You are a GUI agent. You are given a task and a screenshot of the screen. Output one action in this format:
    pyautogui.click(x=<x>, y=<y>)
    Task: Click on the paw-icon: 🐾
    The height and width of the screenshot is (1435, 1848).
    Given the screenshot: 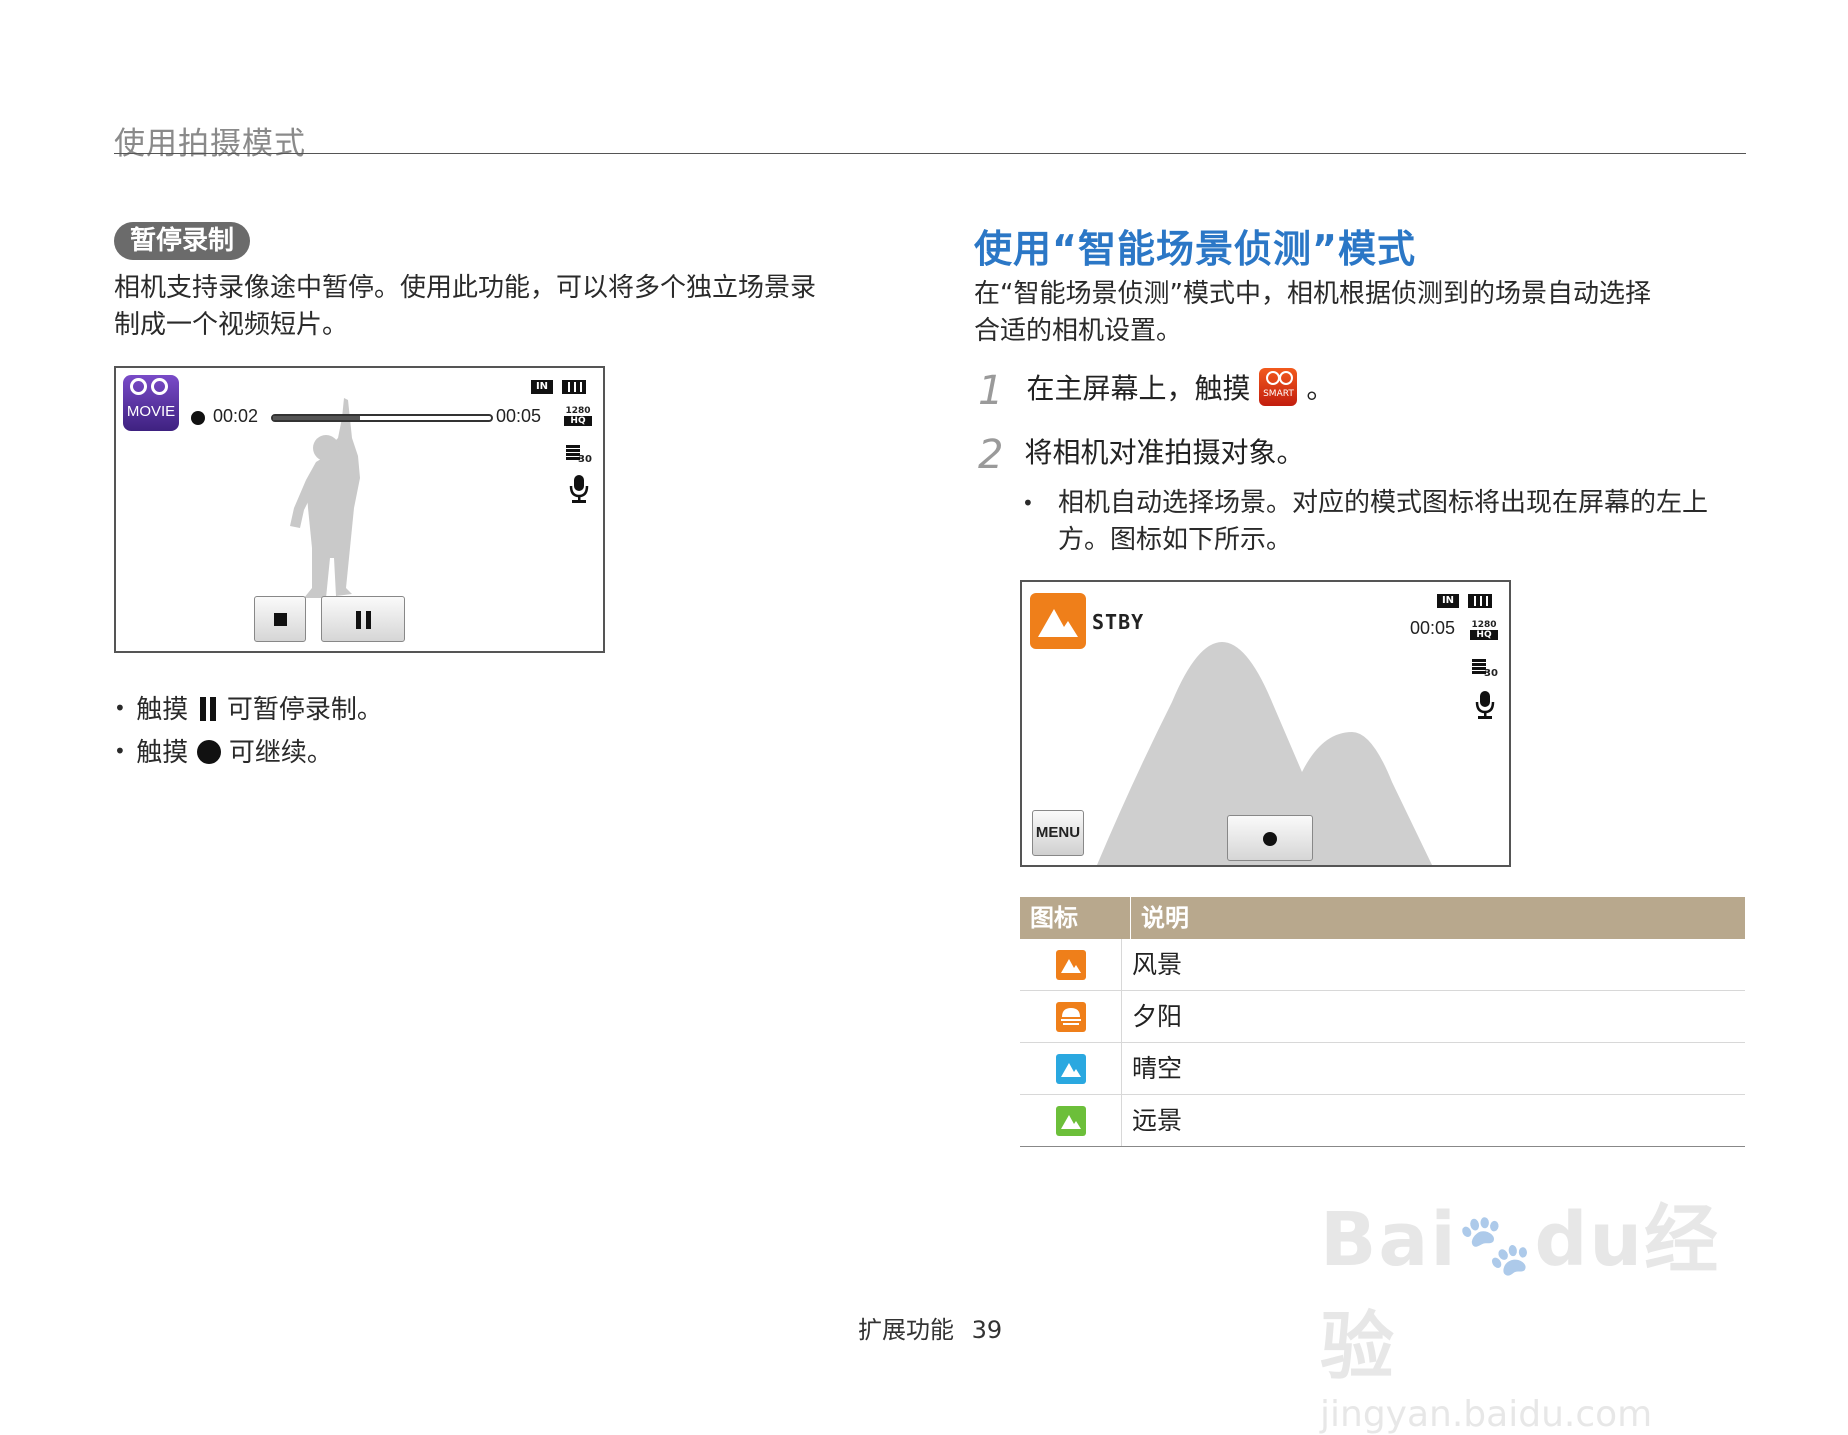 What is the action you would take?
    pyautogui.click(x=1496, y=1245)
    